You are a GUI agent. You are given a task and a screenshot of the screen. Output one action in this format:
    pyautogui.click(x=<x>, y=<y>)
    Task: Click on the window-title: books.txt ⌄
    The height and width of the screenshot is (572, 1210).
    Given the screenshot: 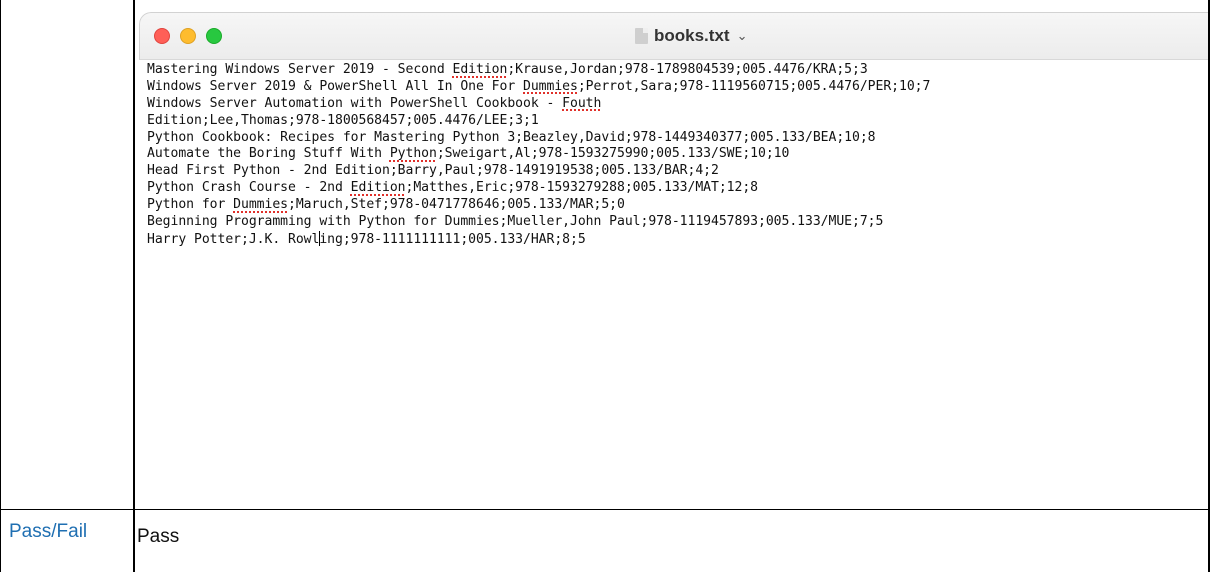 What is the action you would take?
    pyautogui.click(x=691, y=36)
    